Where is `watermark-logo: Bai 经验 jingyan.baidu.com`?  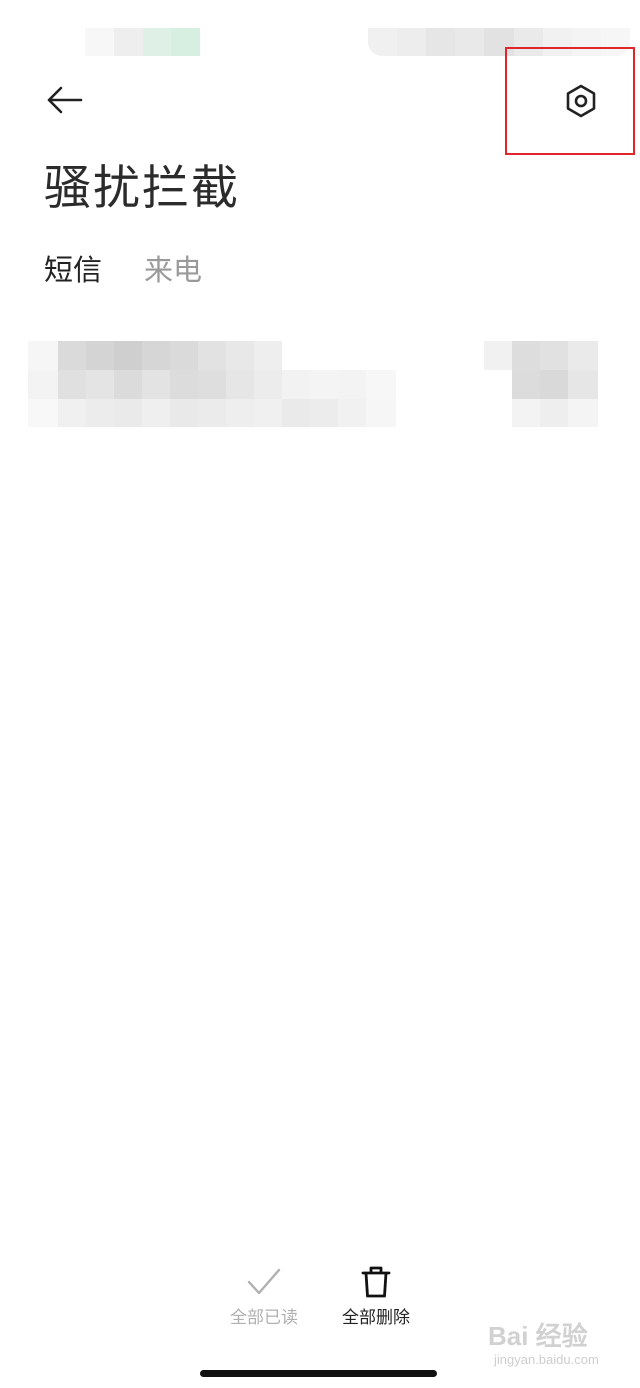
watermark-logo: Bai 经验 jingyan.baidu.com is located at coordinates (553, 1347).